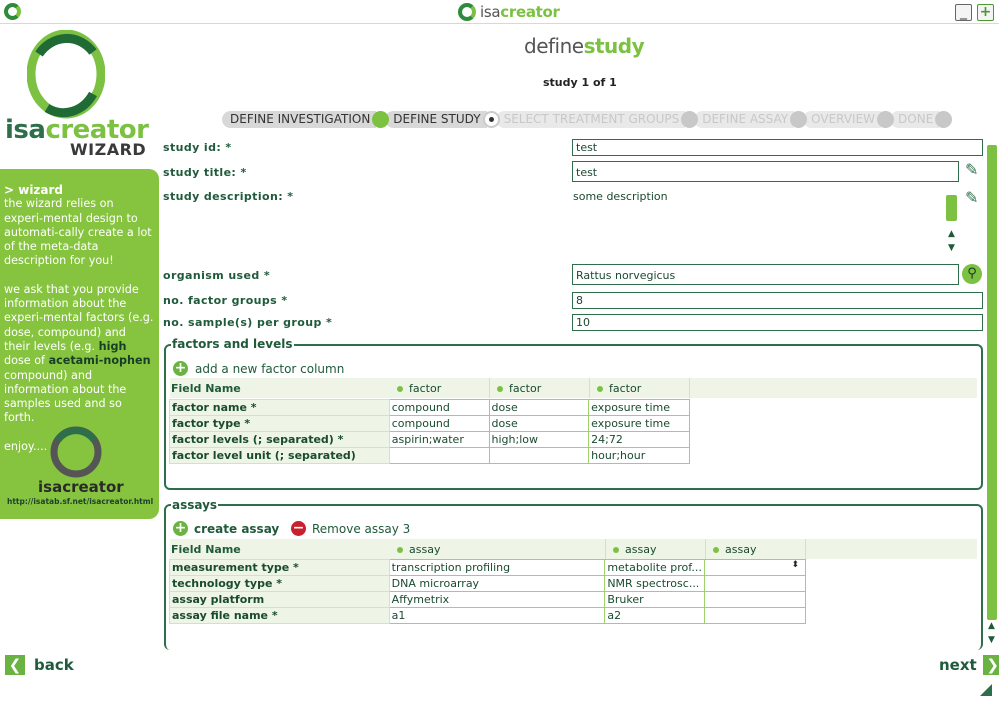 This screenshot has height=701, width=999. I want to click on logo-subtitle: WIZARD, so click(108, 149).